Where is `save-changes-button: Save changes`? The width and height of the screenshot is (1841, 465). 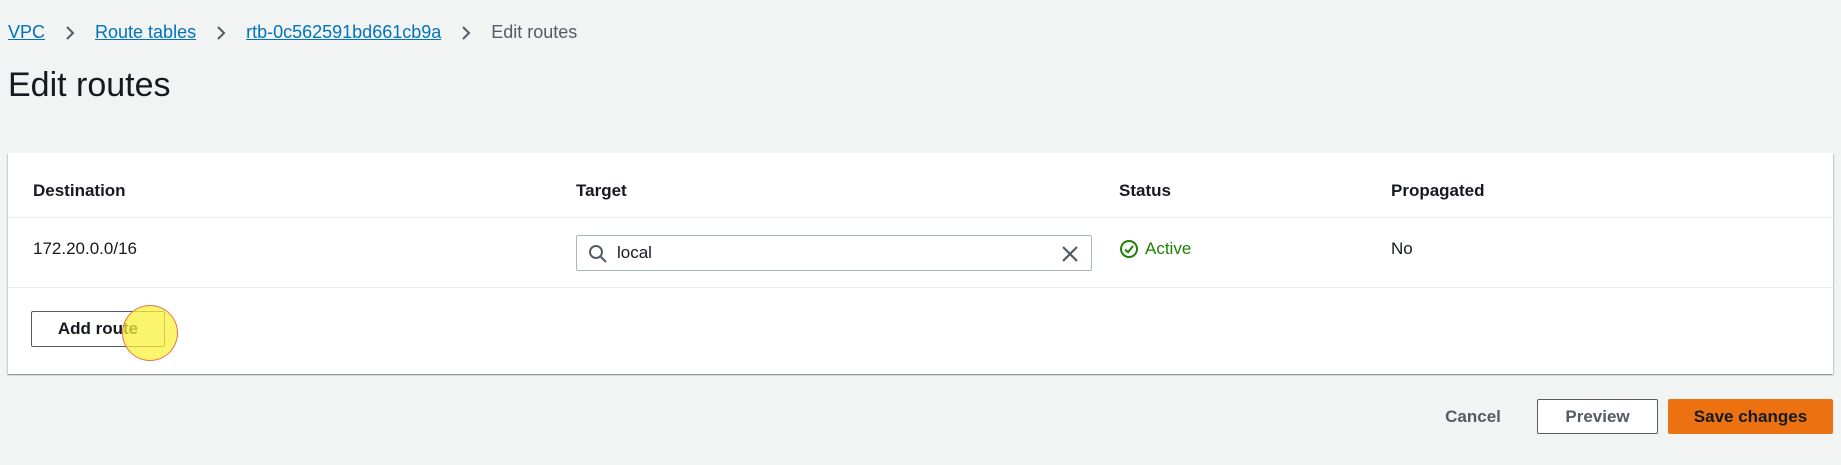 save-changes-button: Save changes is located at coordinates (1750, 416).